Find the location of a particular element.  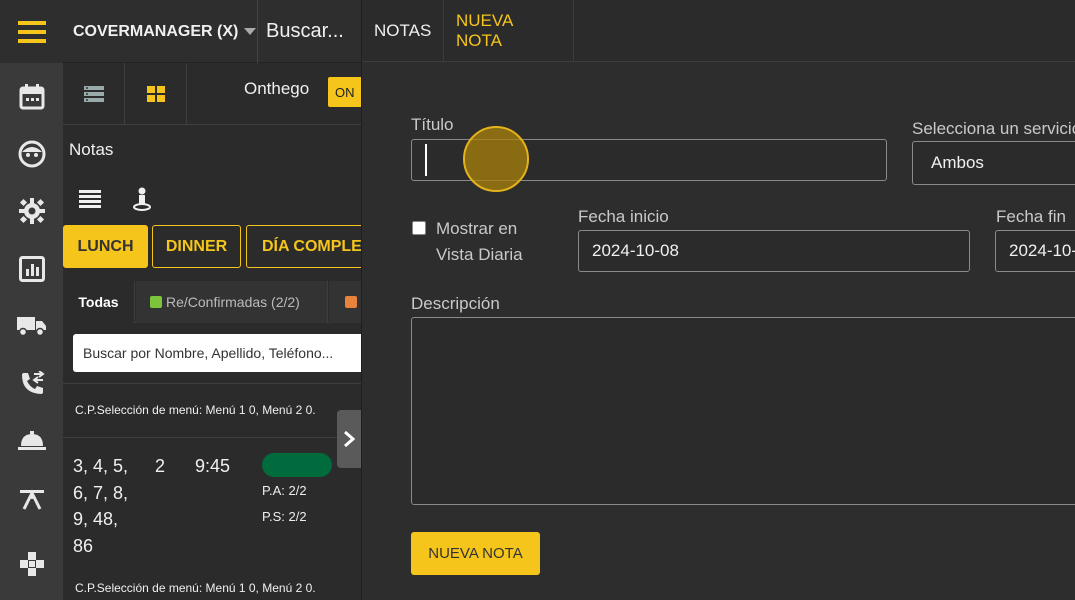

tables-line: 9, 48, is located at coordinates (96, 519).